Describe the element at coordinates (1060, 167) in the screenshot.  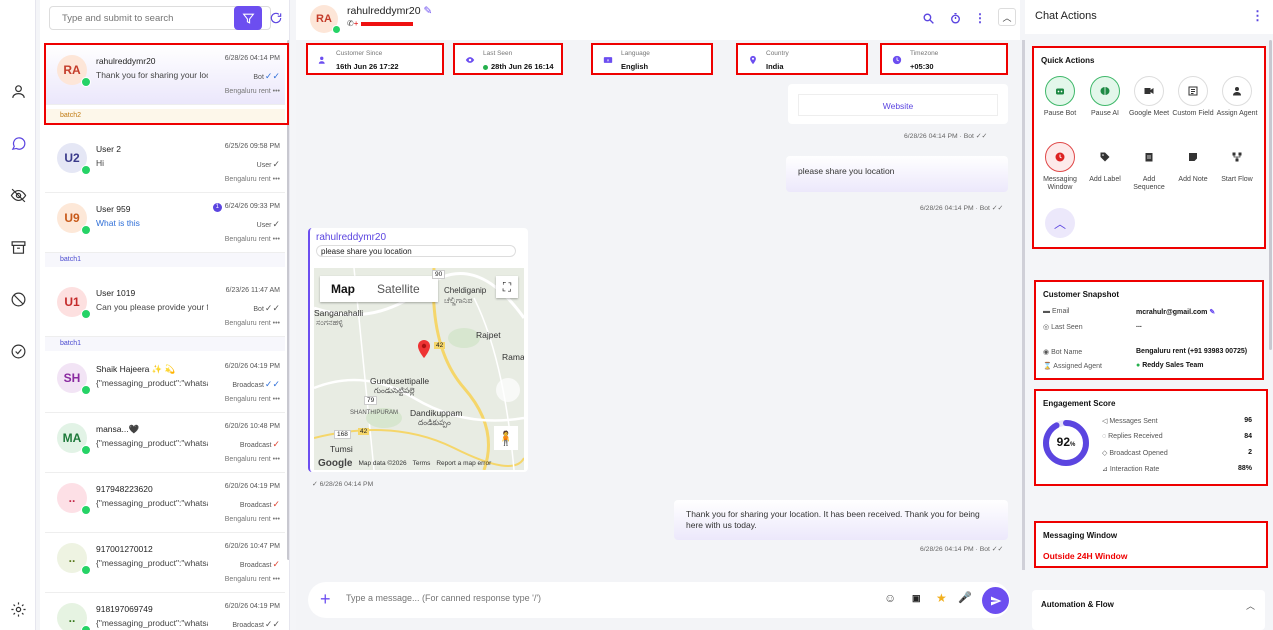
I see `messaging-window-action: Messaging Window` at that location.